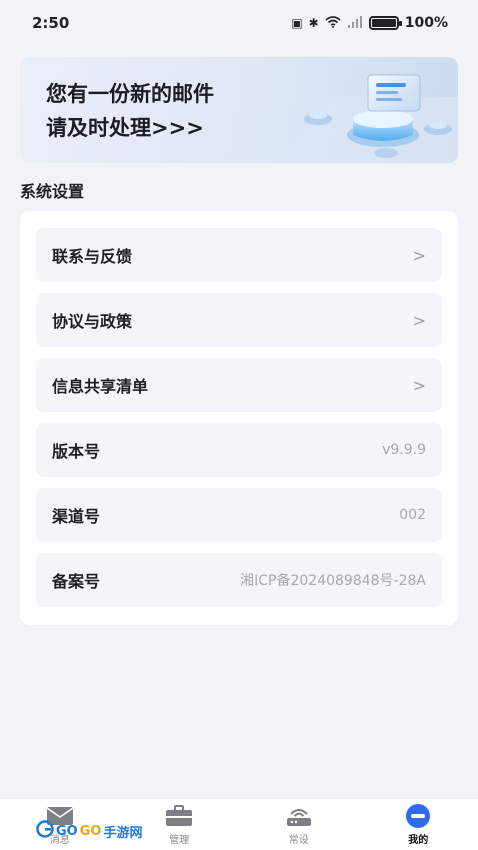 This screenshot has width=478, height=850. Describe the element at coordinates (92, 256) in the screenshot. I see `setting-label: 联系与反馈` at that location.